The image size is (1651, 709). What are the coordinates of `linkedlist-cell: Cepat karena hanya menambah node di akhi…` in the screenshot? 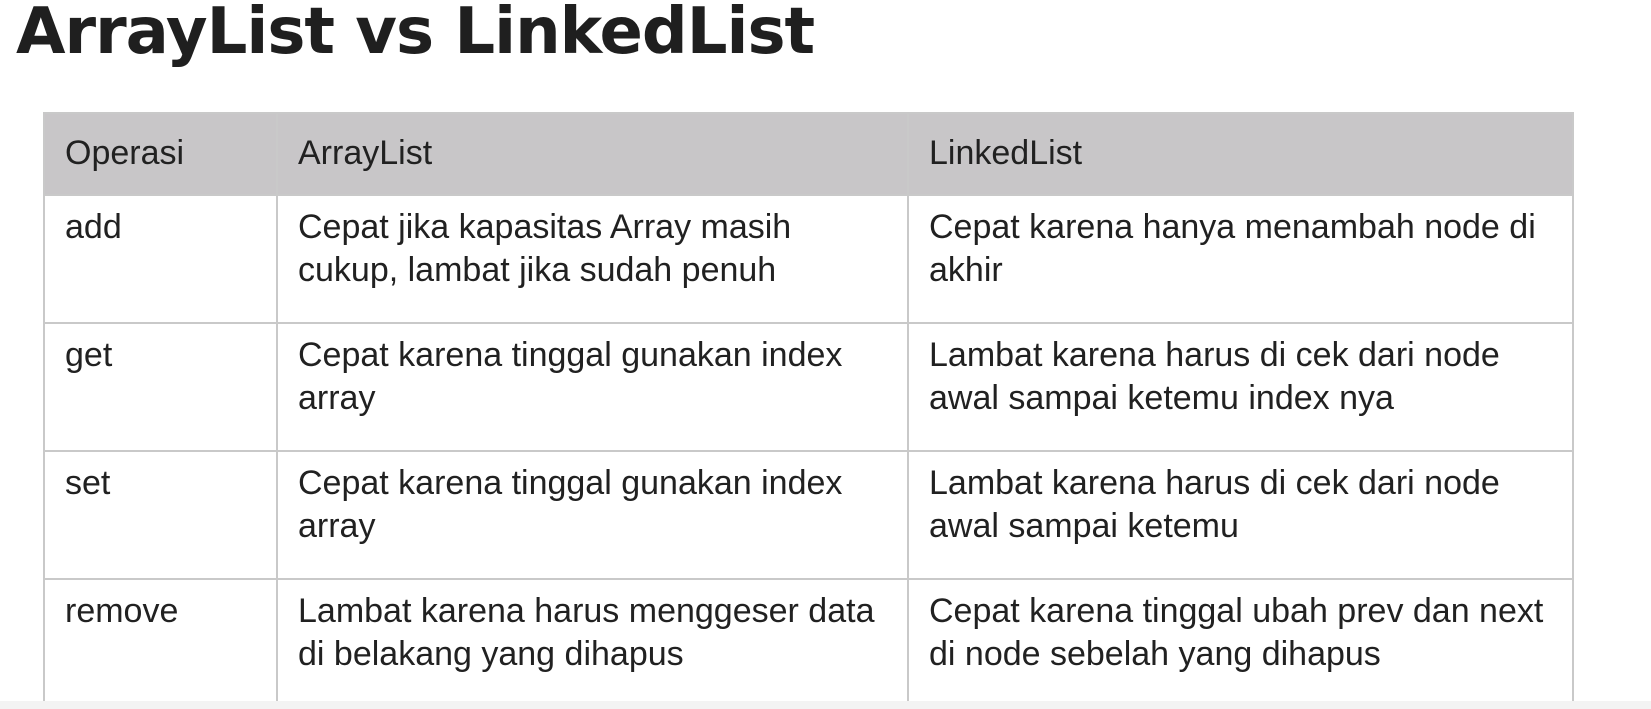 It's located at (1240, 259).